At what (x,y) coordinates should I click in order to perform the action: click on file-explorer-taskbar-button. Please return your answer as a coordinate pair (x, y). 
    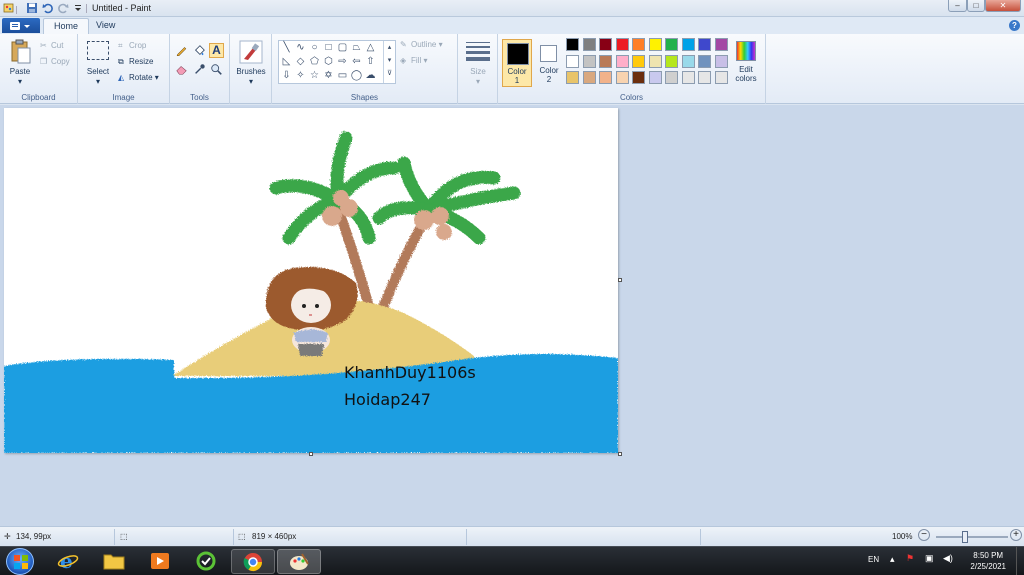
    Looking at the image, I should click on (114, 561).